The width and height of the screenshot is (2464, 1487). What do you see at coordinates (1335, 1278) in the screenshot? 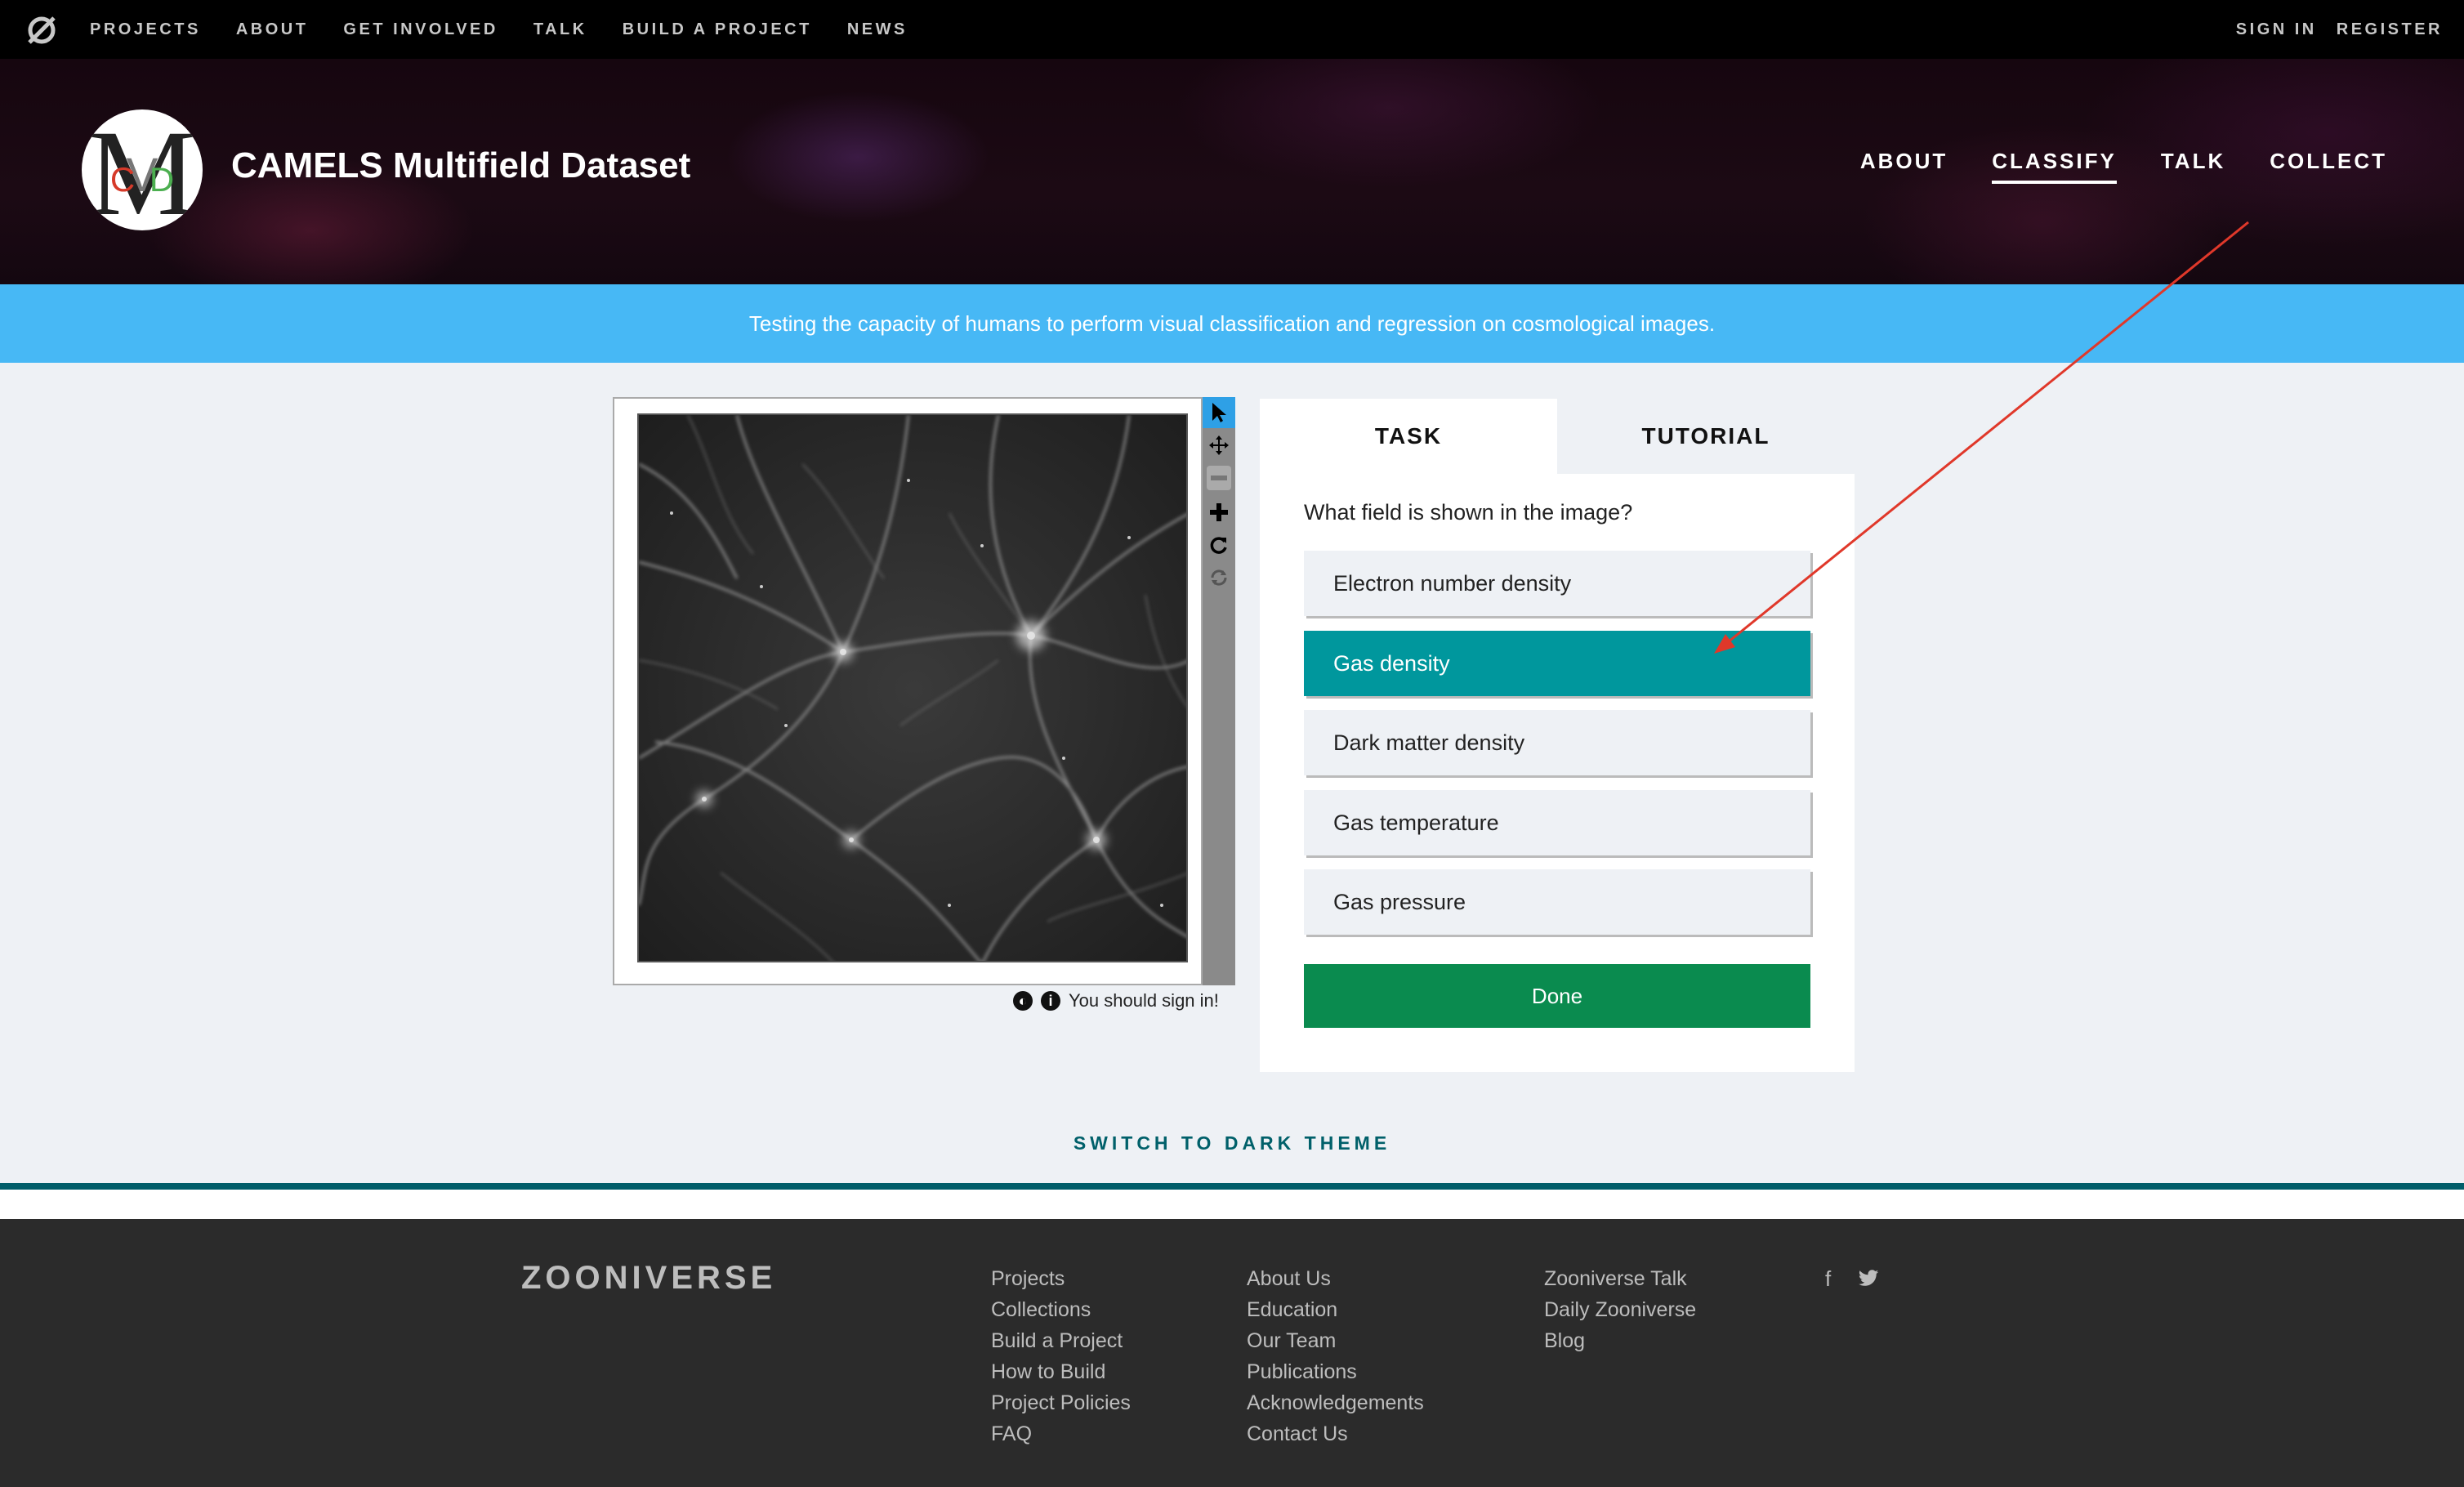
I see `footer-link: About Us` at bounding box center [1335, 1278].